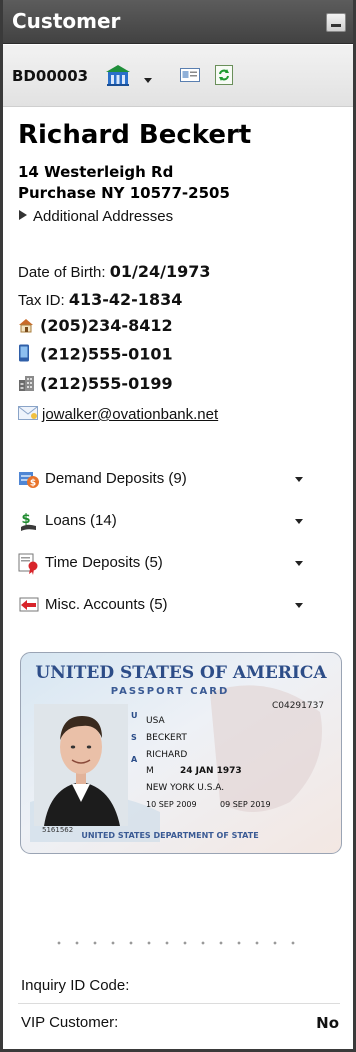  What do you see at coordinates (135, 135) in the screenshot?
I see `customer-name: Richard Beckert` at bounding box center [135, 135].